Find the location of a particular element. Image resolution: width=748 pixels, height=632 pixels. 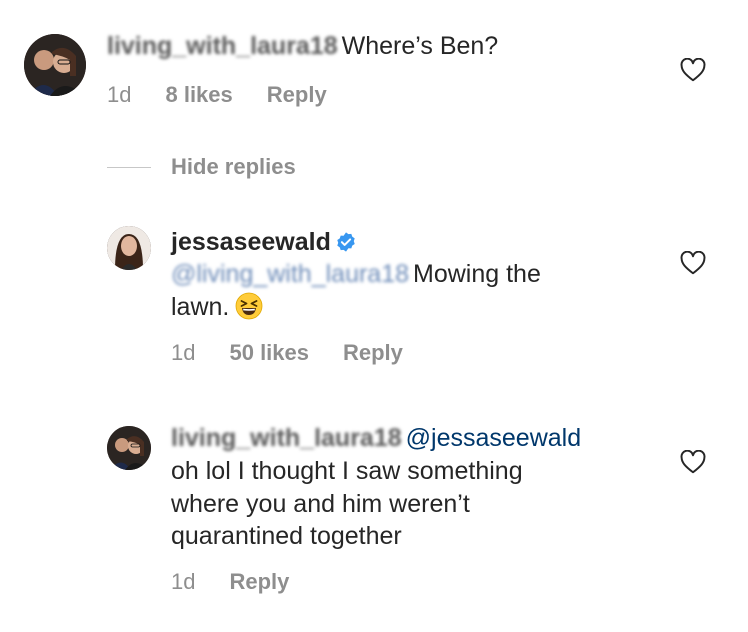

comment-text-line1: Mowing the is located at coordinates (477, 274).